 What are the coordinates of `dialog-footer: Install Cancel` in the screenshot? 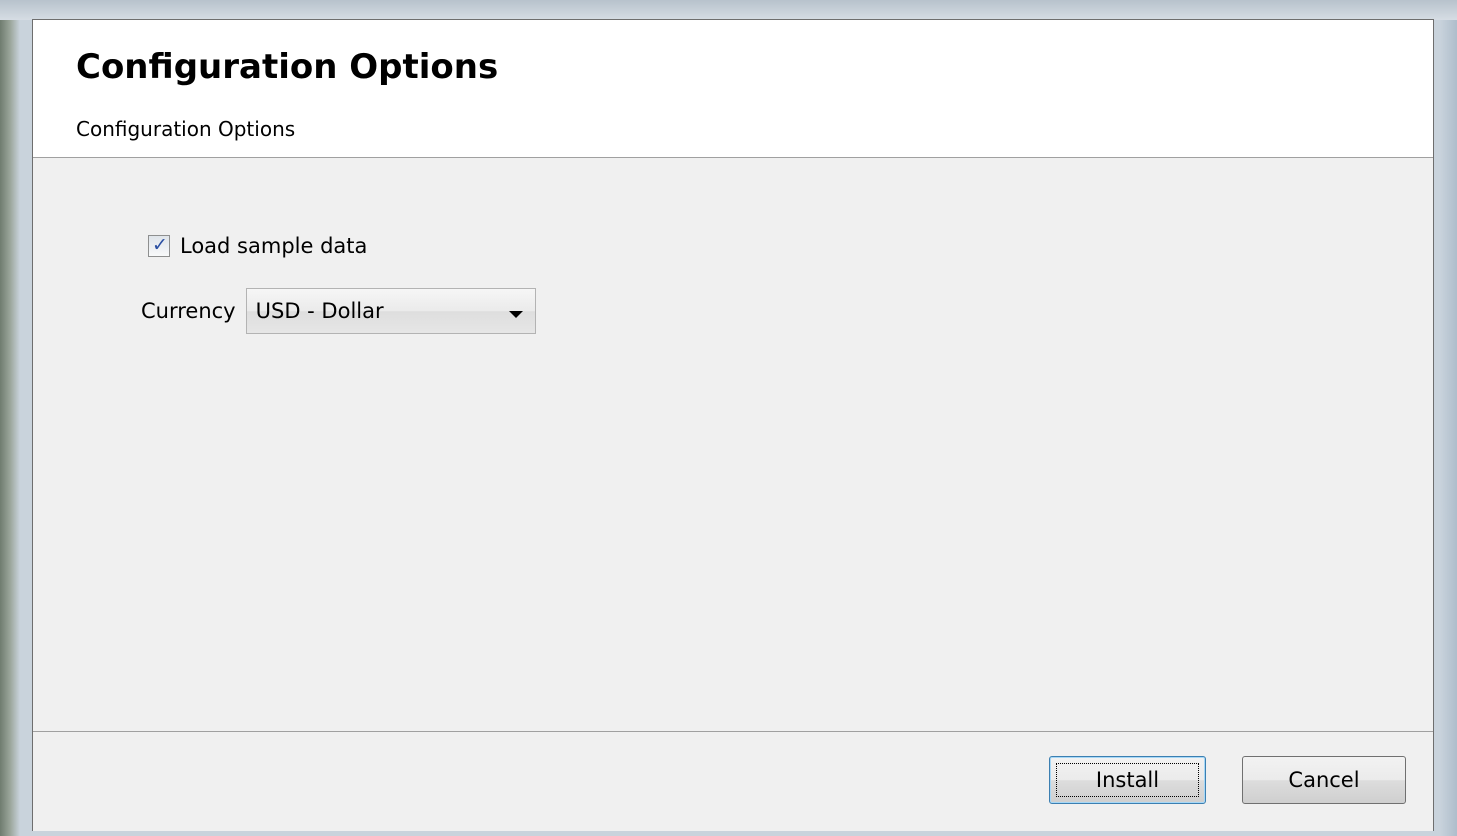 It's located at (733, 781).